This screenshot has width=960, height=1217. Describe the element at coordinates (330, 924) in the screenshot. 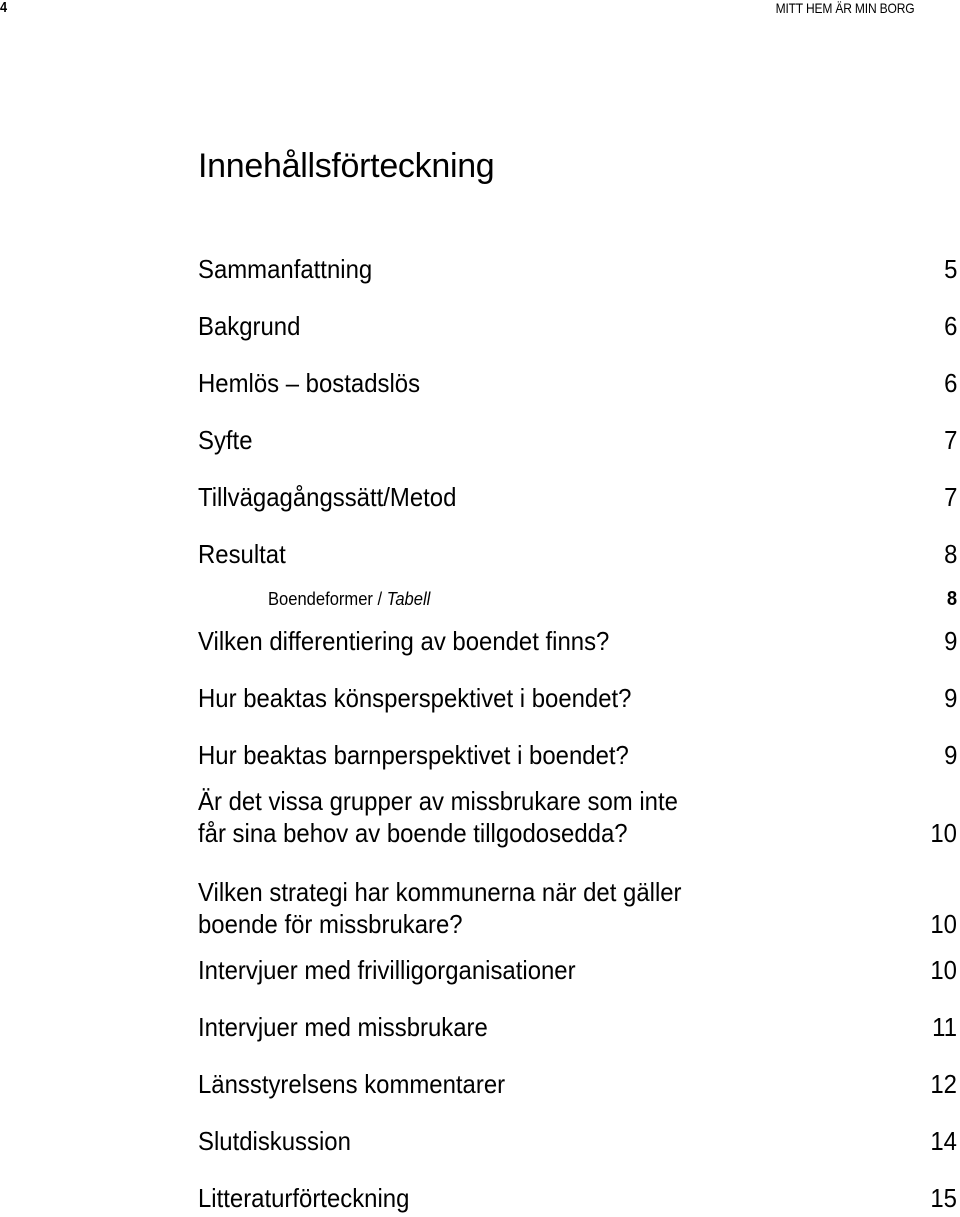

I see `toc-entry-label-line2: boende för missbrukare?` at that location.